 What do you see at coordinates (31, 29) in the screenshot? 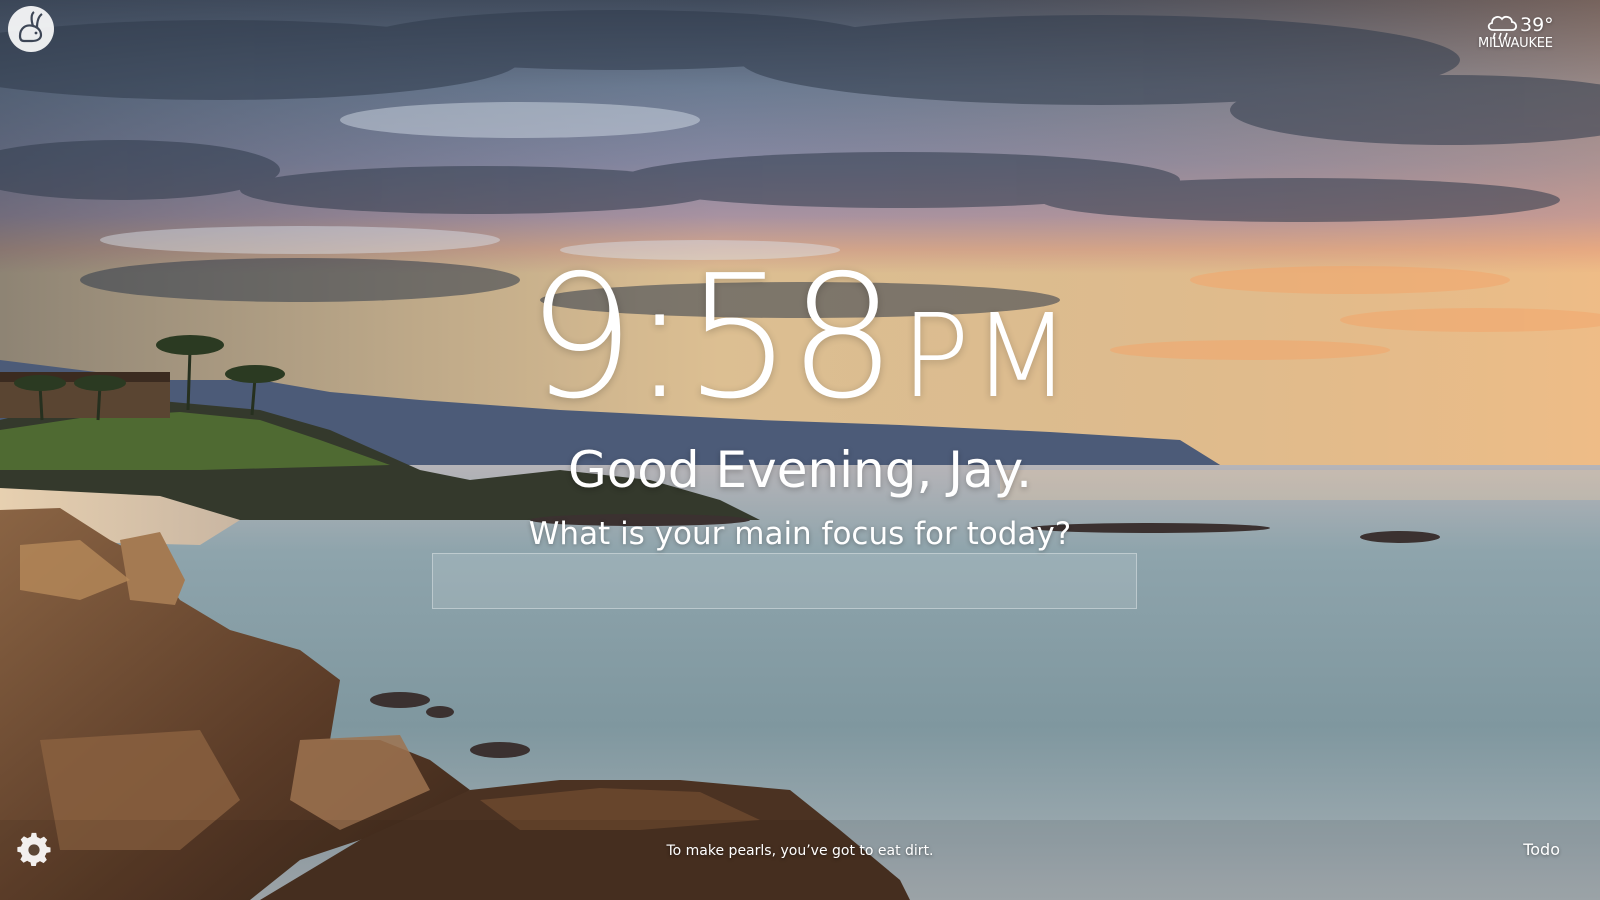
I see `rabbit-icon` at bounding box center [31, 29].